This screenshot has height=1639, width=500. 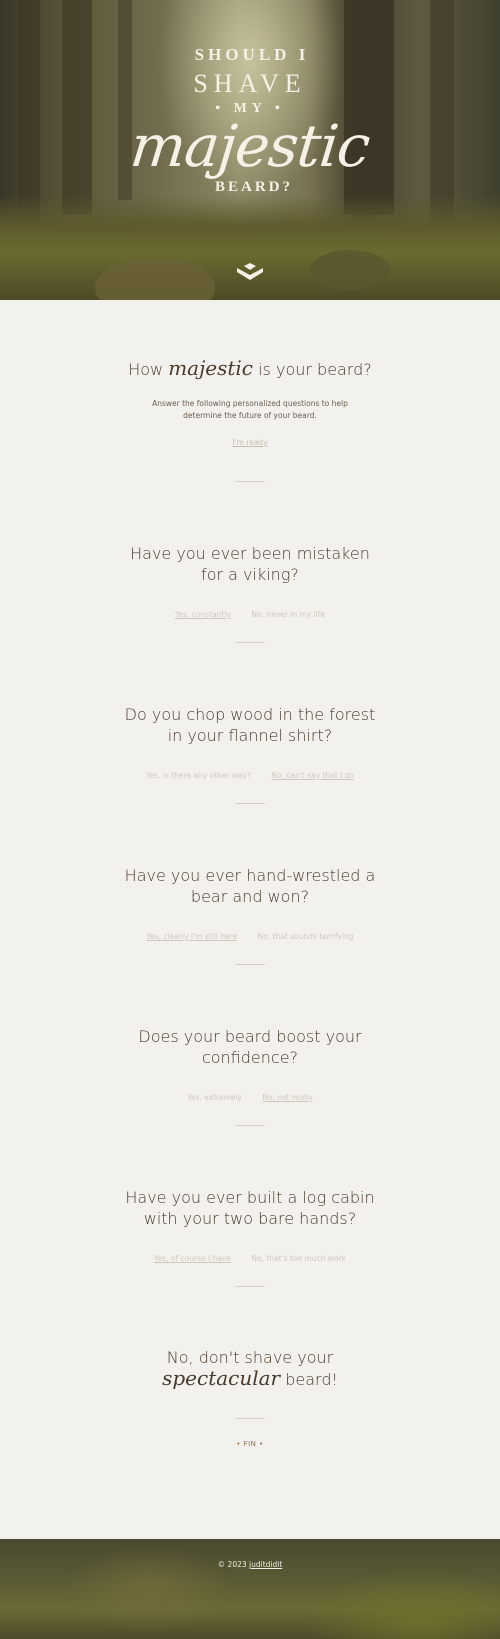 What do you see at coordinates (146, 369) in the screenshot?
I see `intro-title-pre: How` at bounding box center [146, 369].